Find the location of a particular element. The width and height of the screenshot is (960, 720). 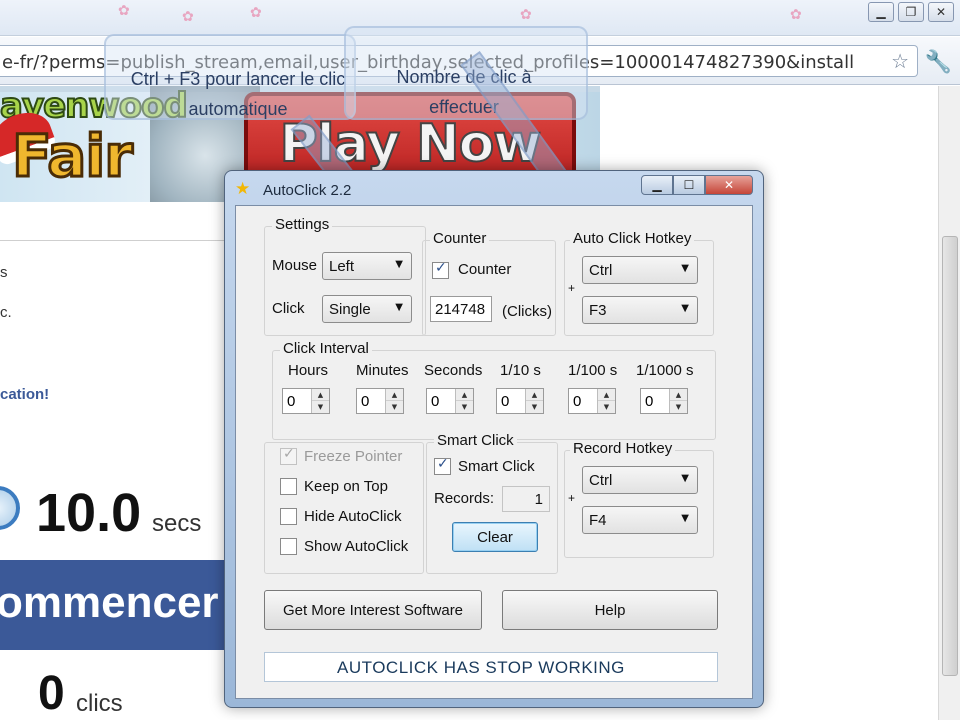

auto-click-hotkey-legend: Auto Click Hotkey is located at coordinates (632, 238).